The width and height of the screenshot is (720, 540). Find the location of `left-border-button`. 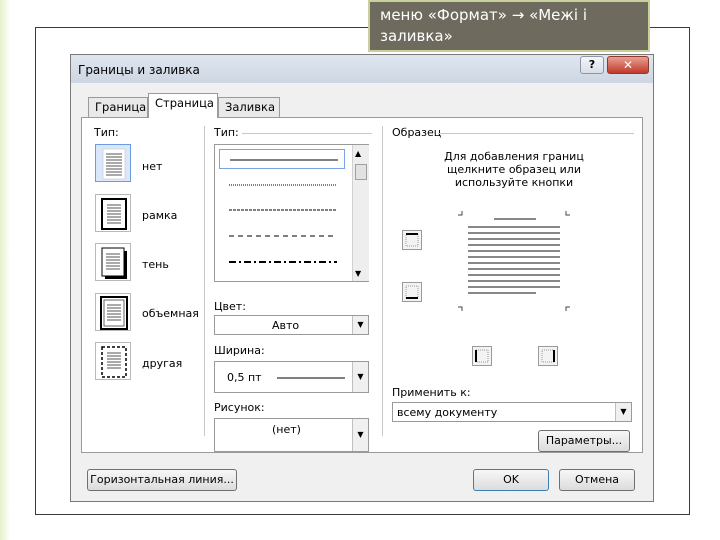

left-border-button is located at coordinates (482, 356).